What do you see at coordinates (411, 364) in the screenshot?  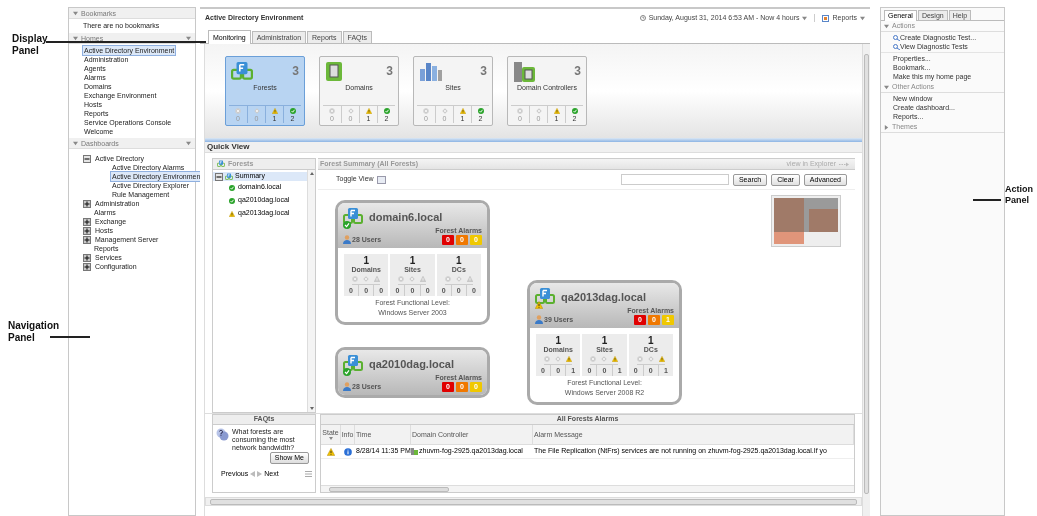 I see `forest-name: qa2010dag.local` at bounding box center [411, 364].